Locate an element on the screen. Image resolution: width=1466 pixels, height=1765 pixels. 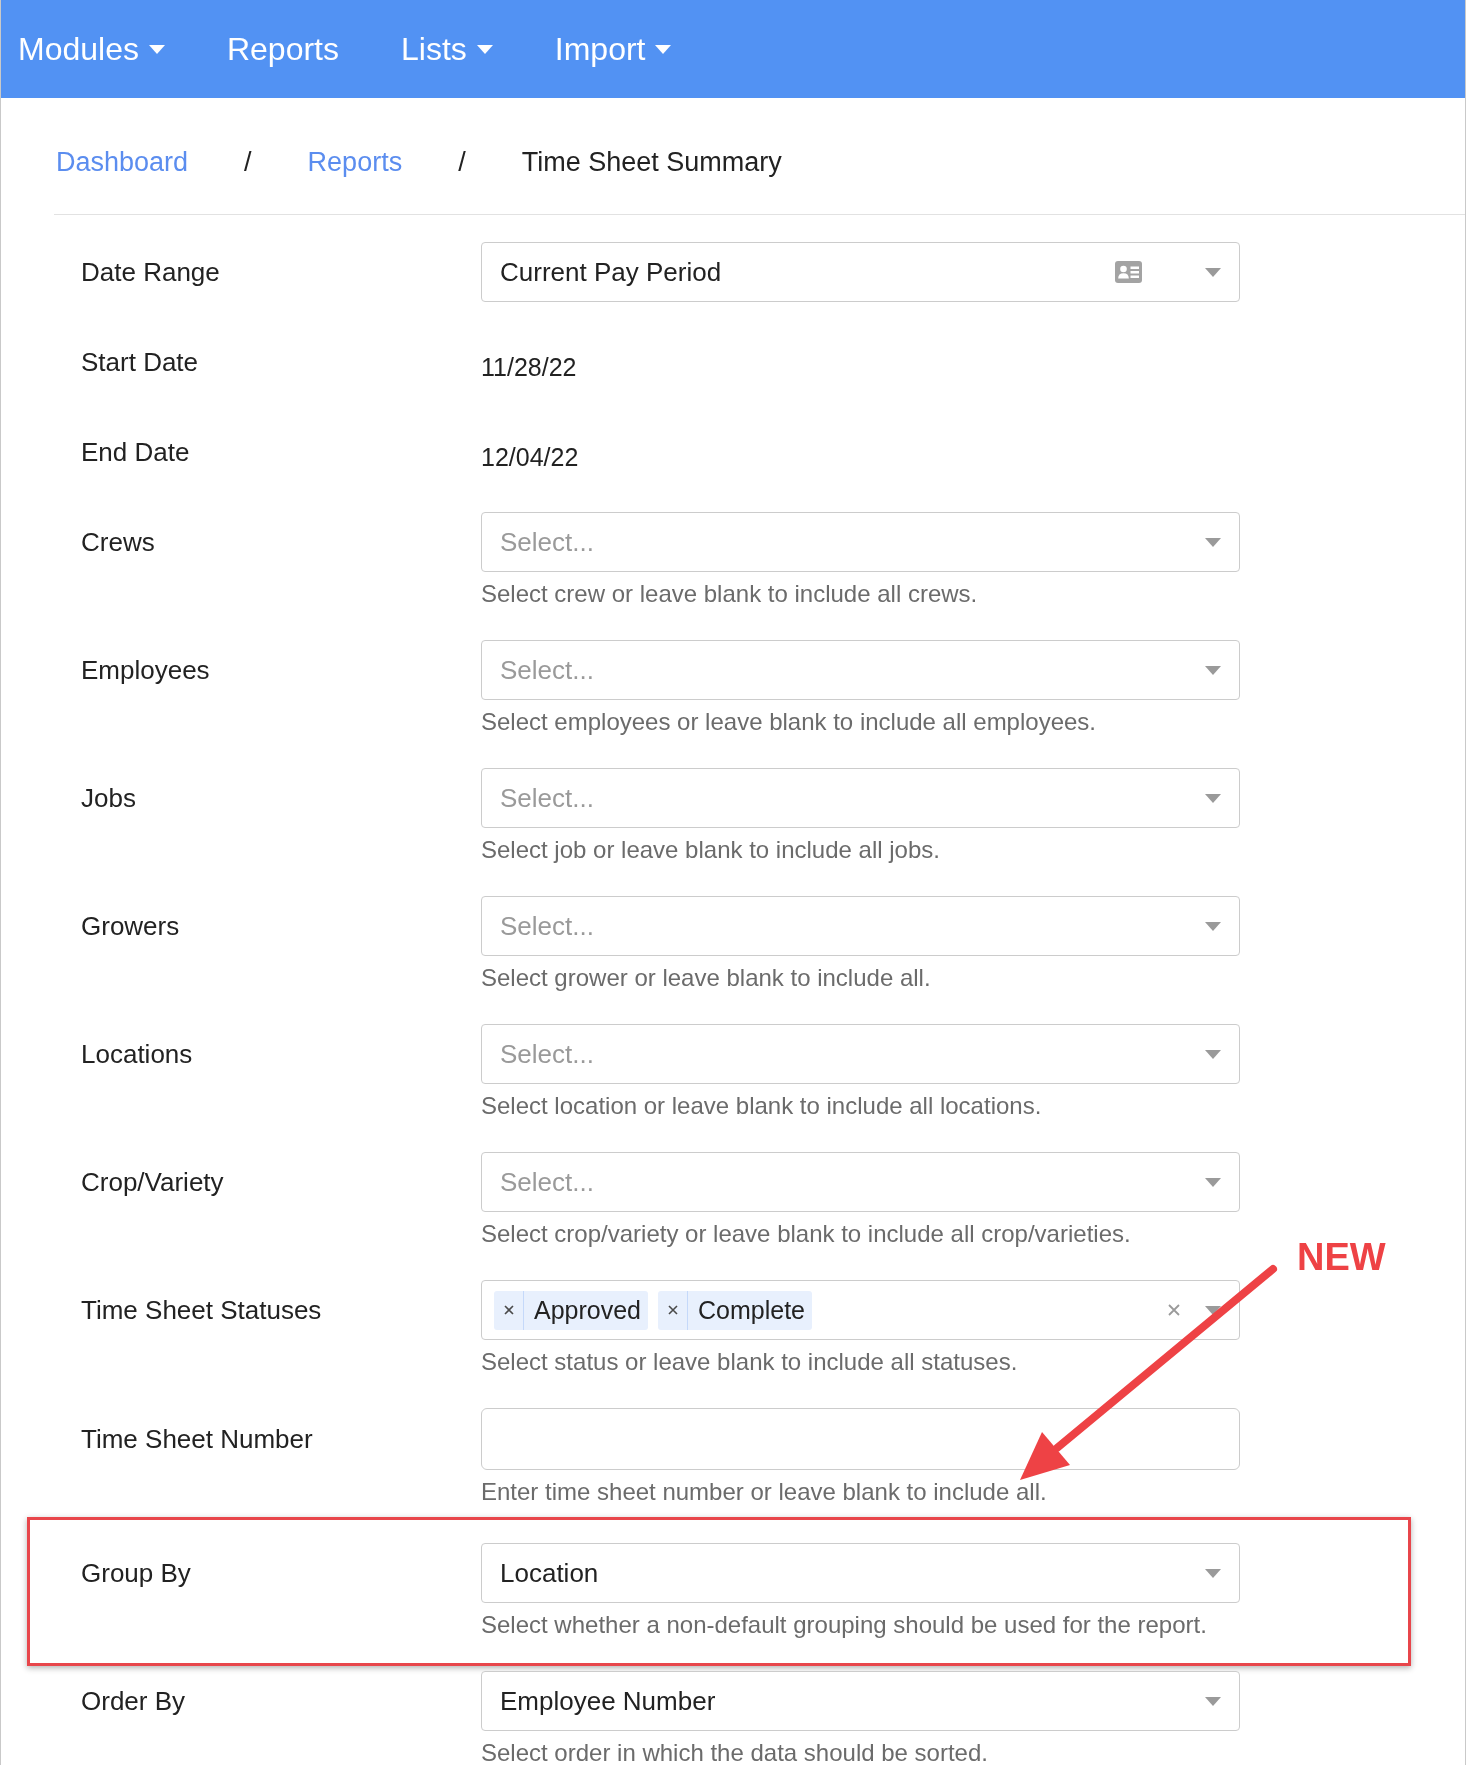
nav-menu-button: Import is located at coordinates (613, 49).